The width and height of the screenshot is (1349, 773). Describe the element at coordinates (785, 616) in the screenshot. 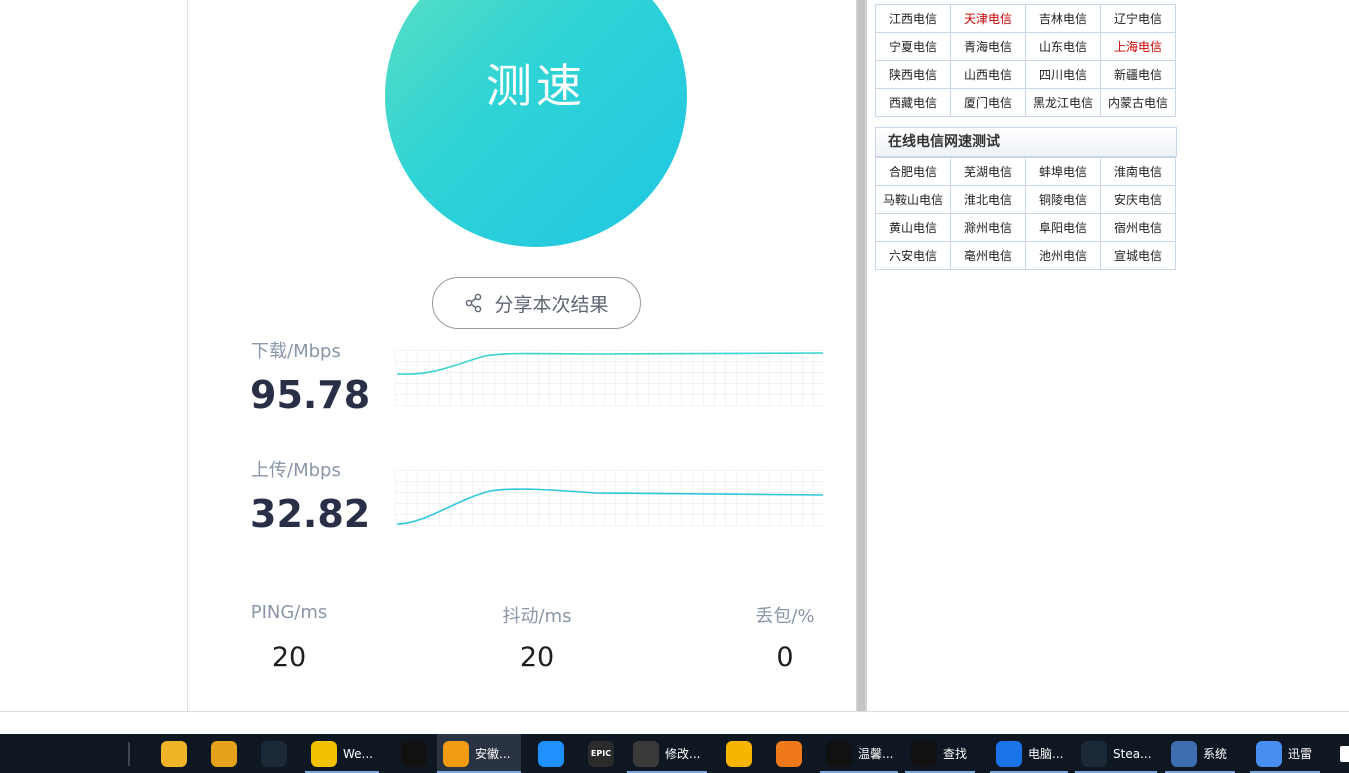

I see `packet-loss-label: 丢包/%` at that location.